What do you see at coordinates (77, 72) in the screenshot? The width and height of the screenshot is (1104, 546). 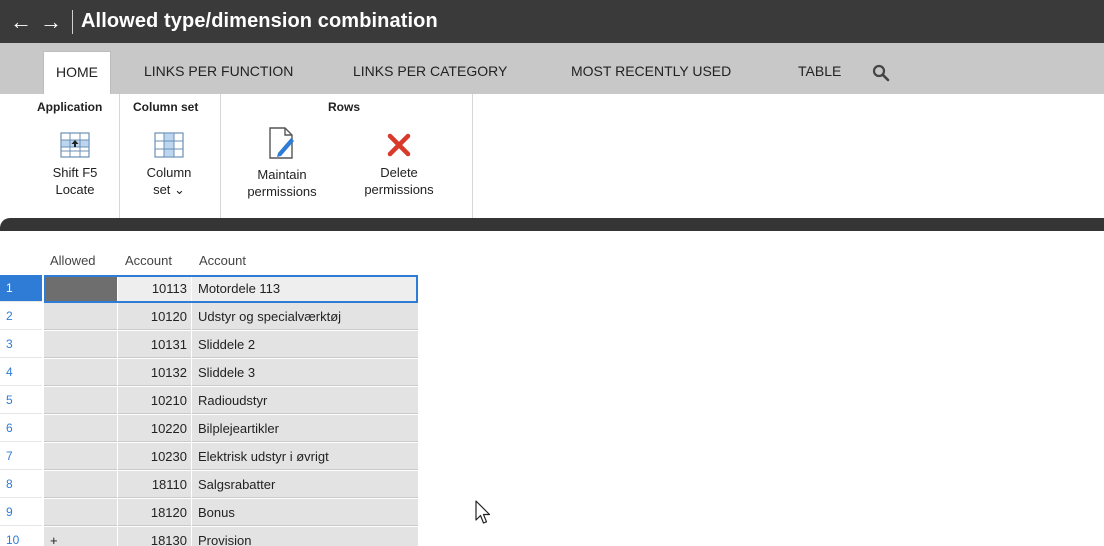 I see `tab-home: HOME` at bounding box center [77, 72].